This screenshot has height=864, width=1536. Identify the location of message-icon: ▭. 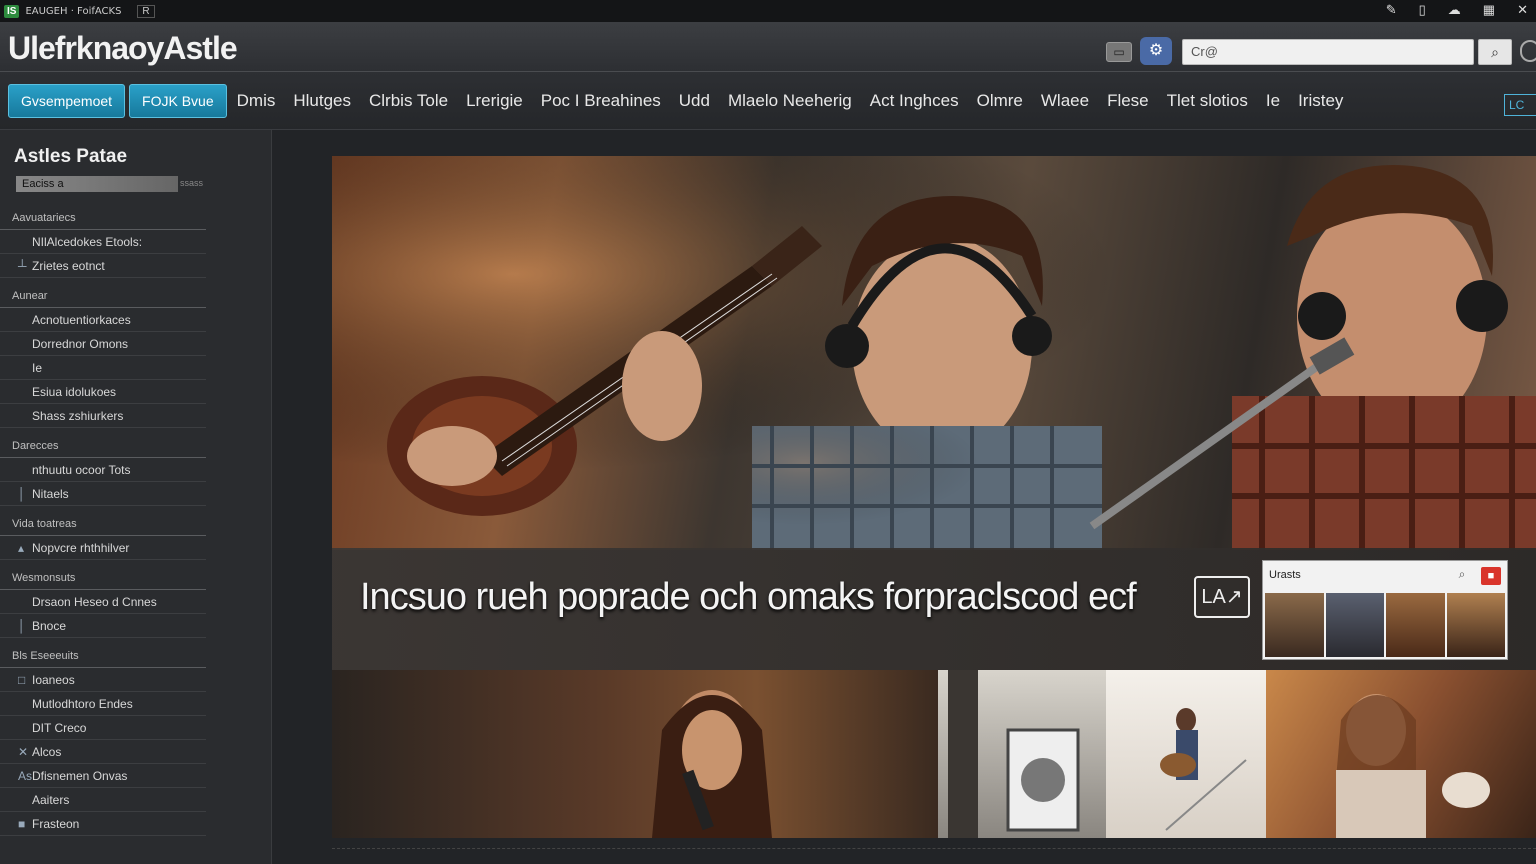
(1119, 52).